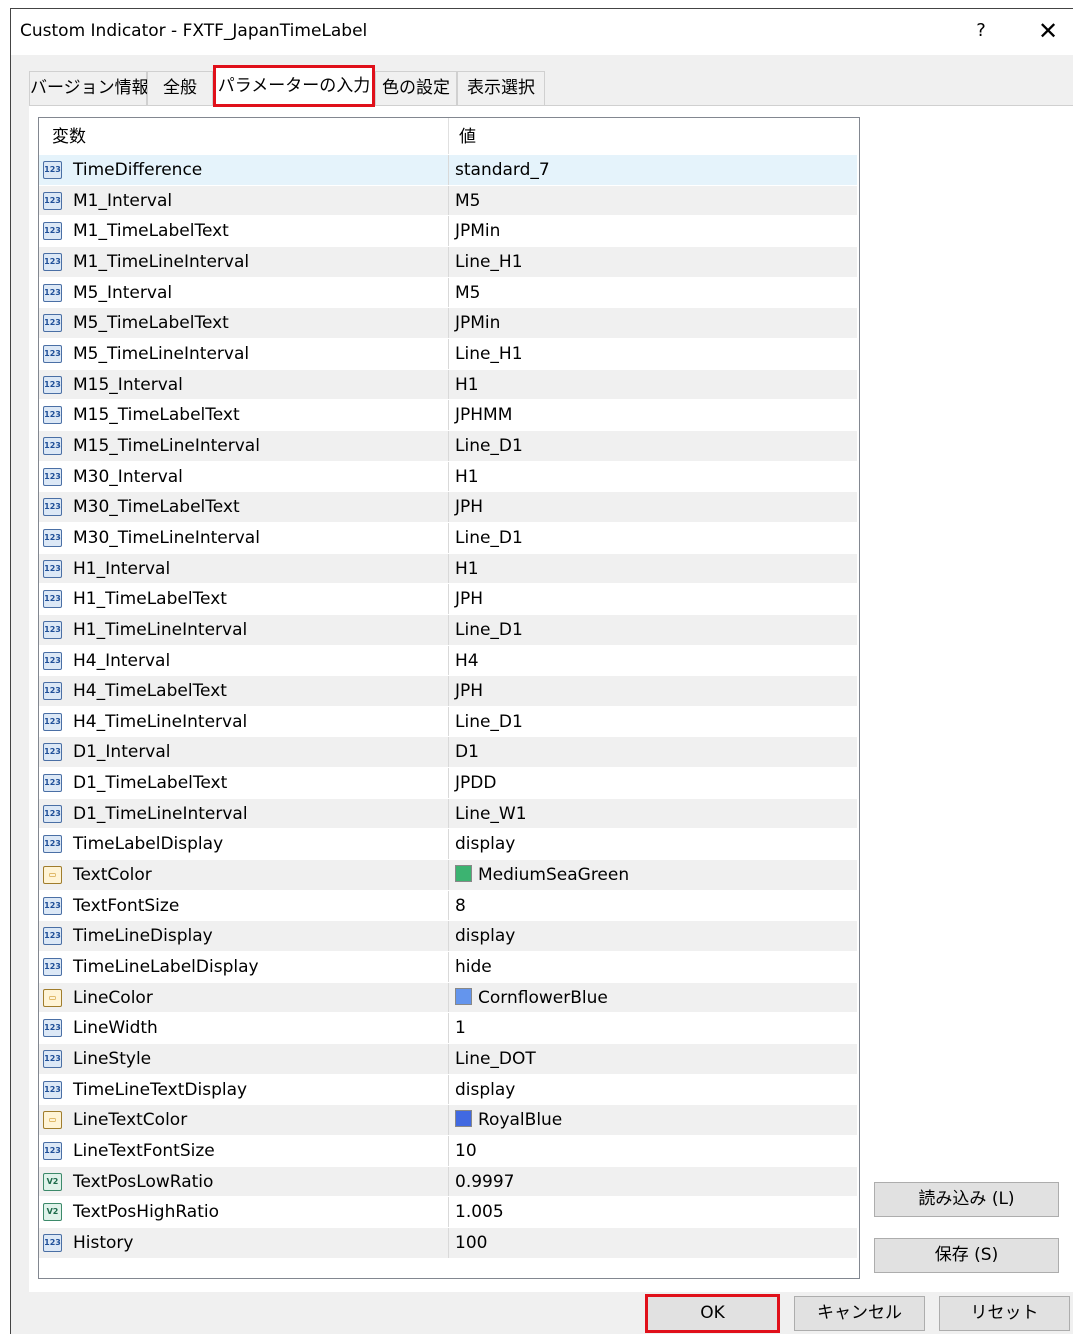 The height and width of the screenshot is (1334, 1073). What do you see at coordinates (448, 937) in the screenshot?
I see `table-row: 123 TimeLineDisplay display` at bounding box center [448, 937].